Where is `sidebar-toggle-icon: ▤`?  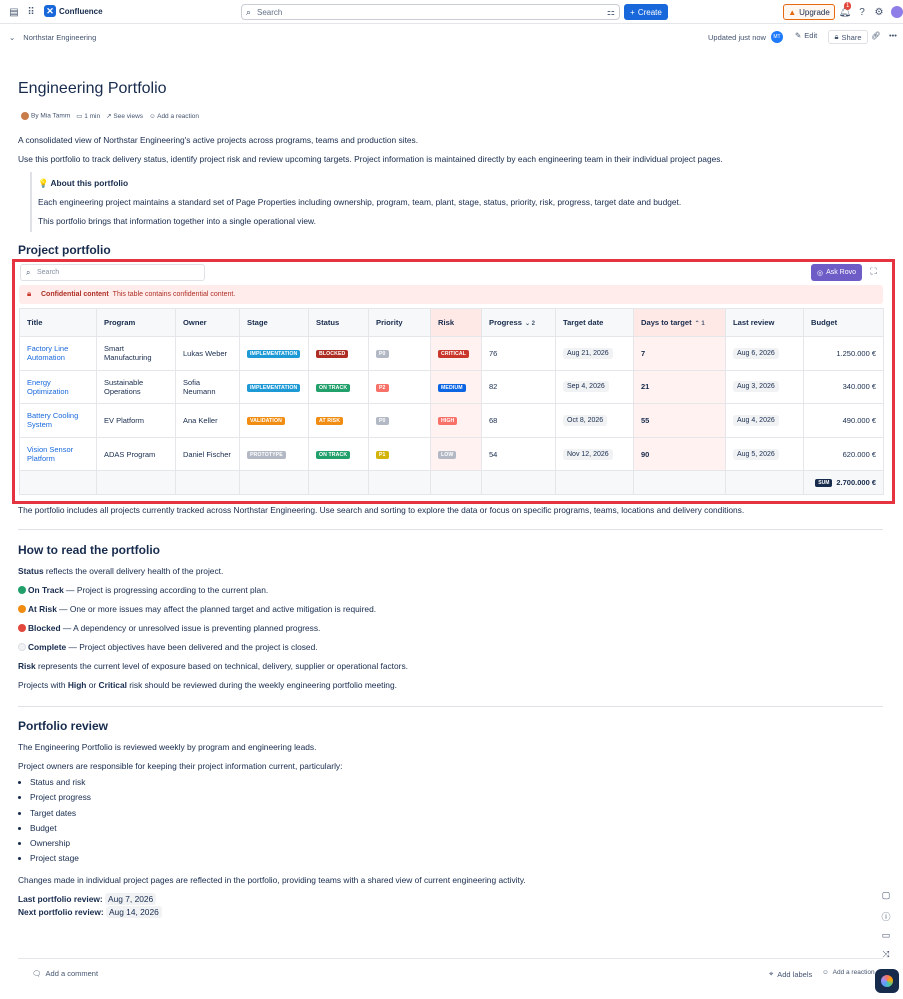
sidebar-toggle-icon: ▤ is located at coordinates (14, 12).